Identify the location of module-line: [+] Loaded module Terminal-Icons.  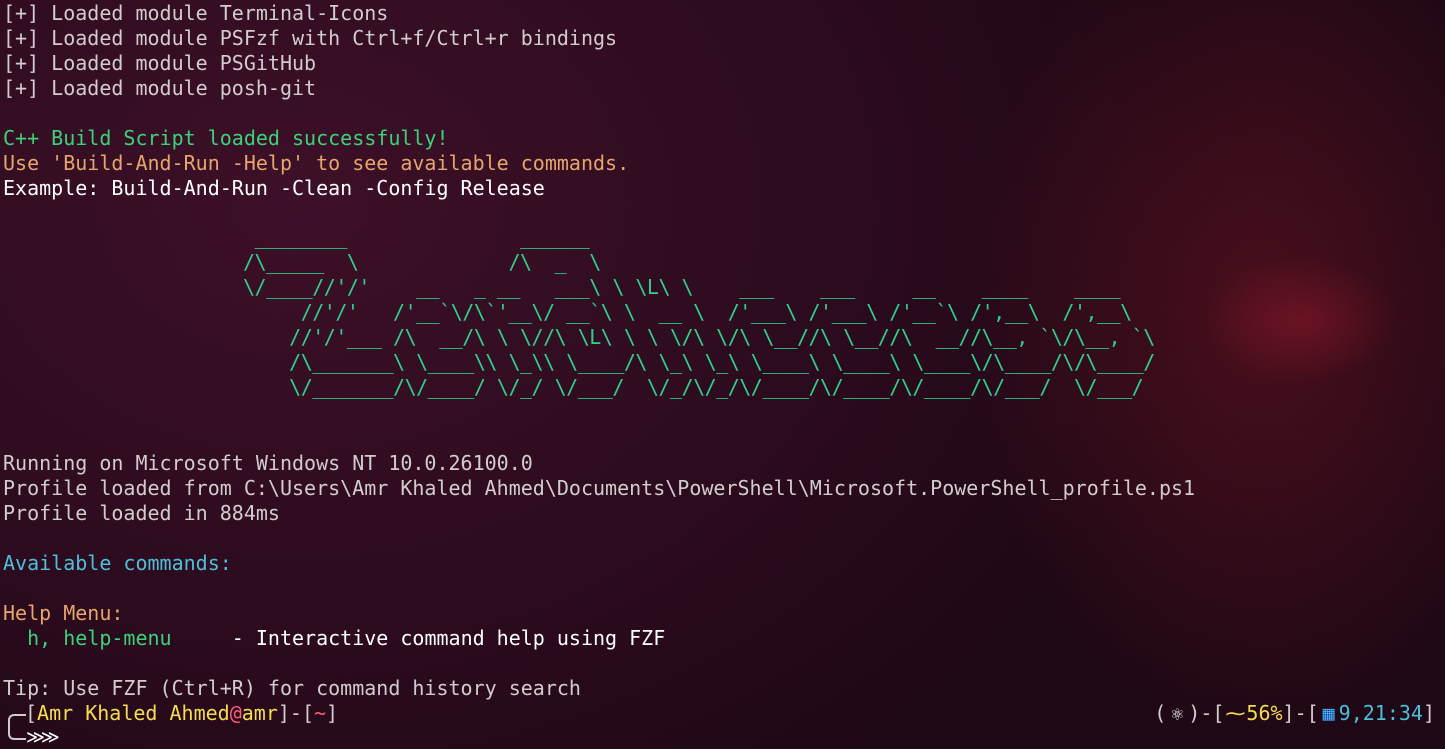
(196, 13).